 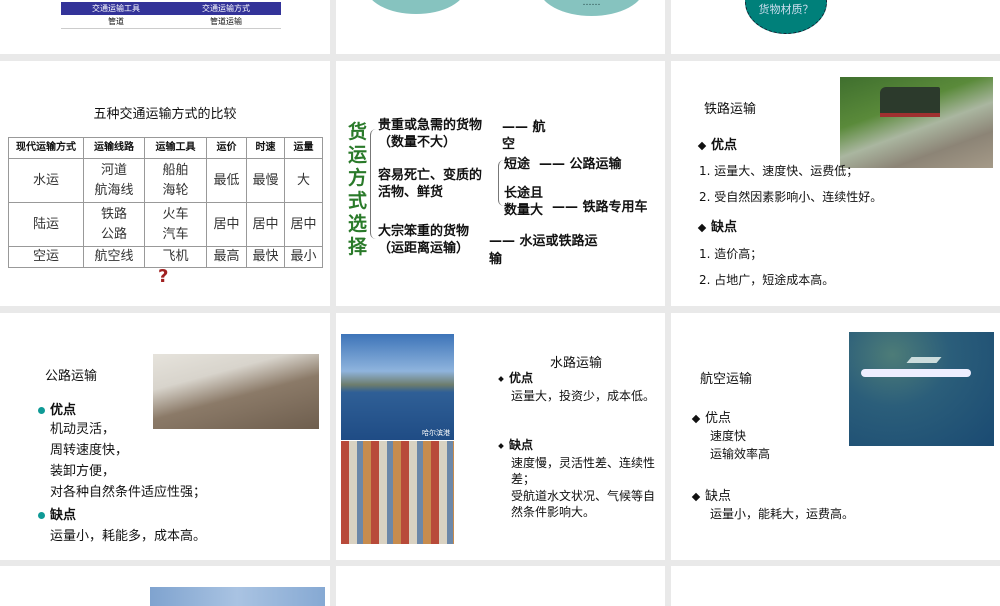 What do you see at coordinates (397, 387) in the screenshot?
I see `harbor-photo: 哈尔滨港` at bounding box center [397, 387].